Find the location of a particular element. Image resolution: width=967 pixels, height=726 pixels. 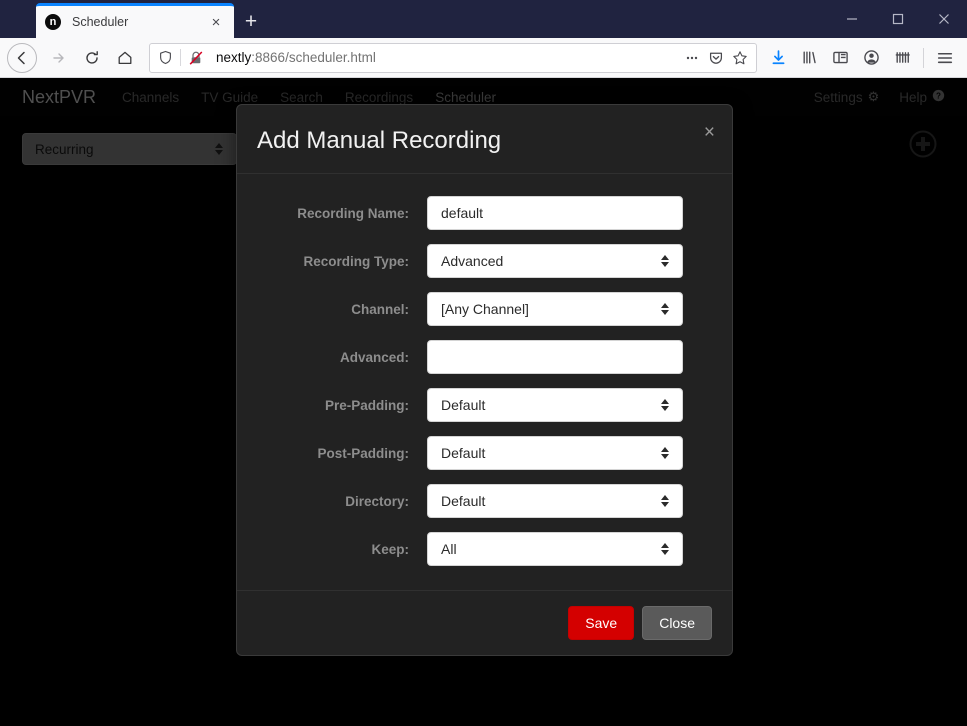

label-directory: Directory: is located at coordinates (377, 501).